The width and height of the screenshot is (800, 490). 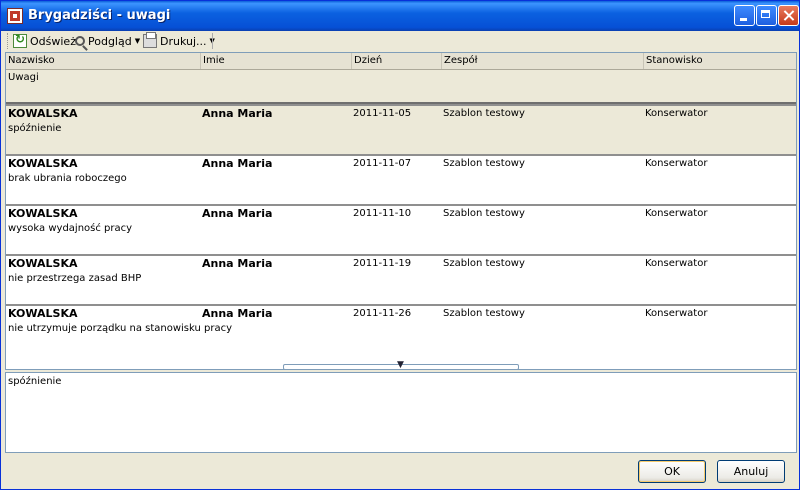 I want to click on magnifier-icon, so click(x=80, y=41).